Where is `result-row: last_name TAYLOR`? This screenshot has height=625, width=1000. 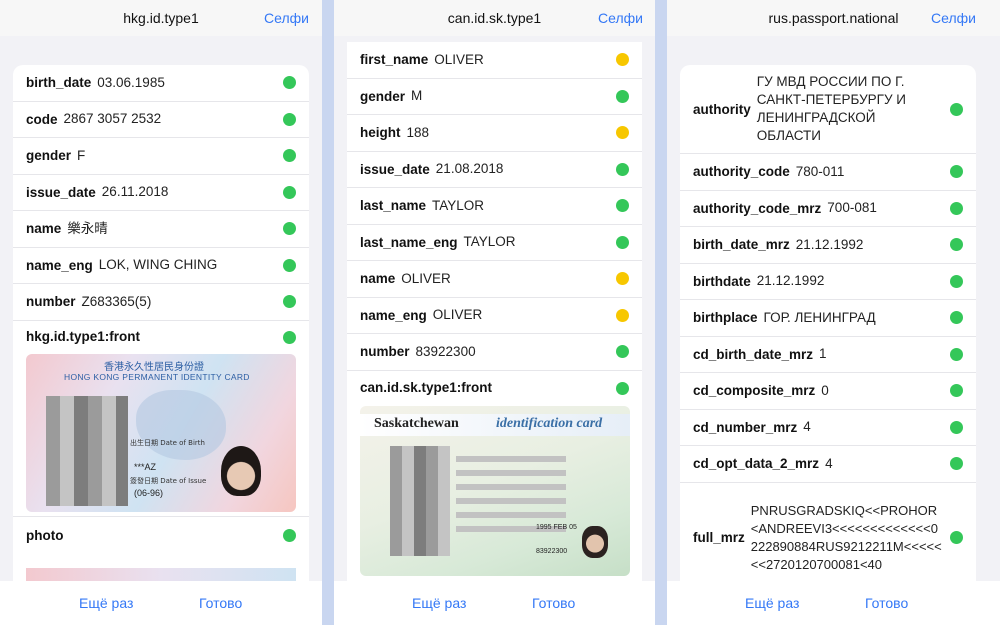 result-row: last_name TAYLOR is located at coordinates (494, 206).